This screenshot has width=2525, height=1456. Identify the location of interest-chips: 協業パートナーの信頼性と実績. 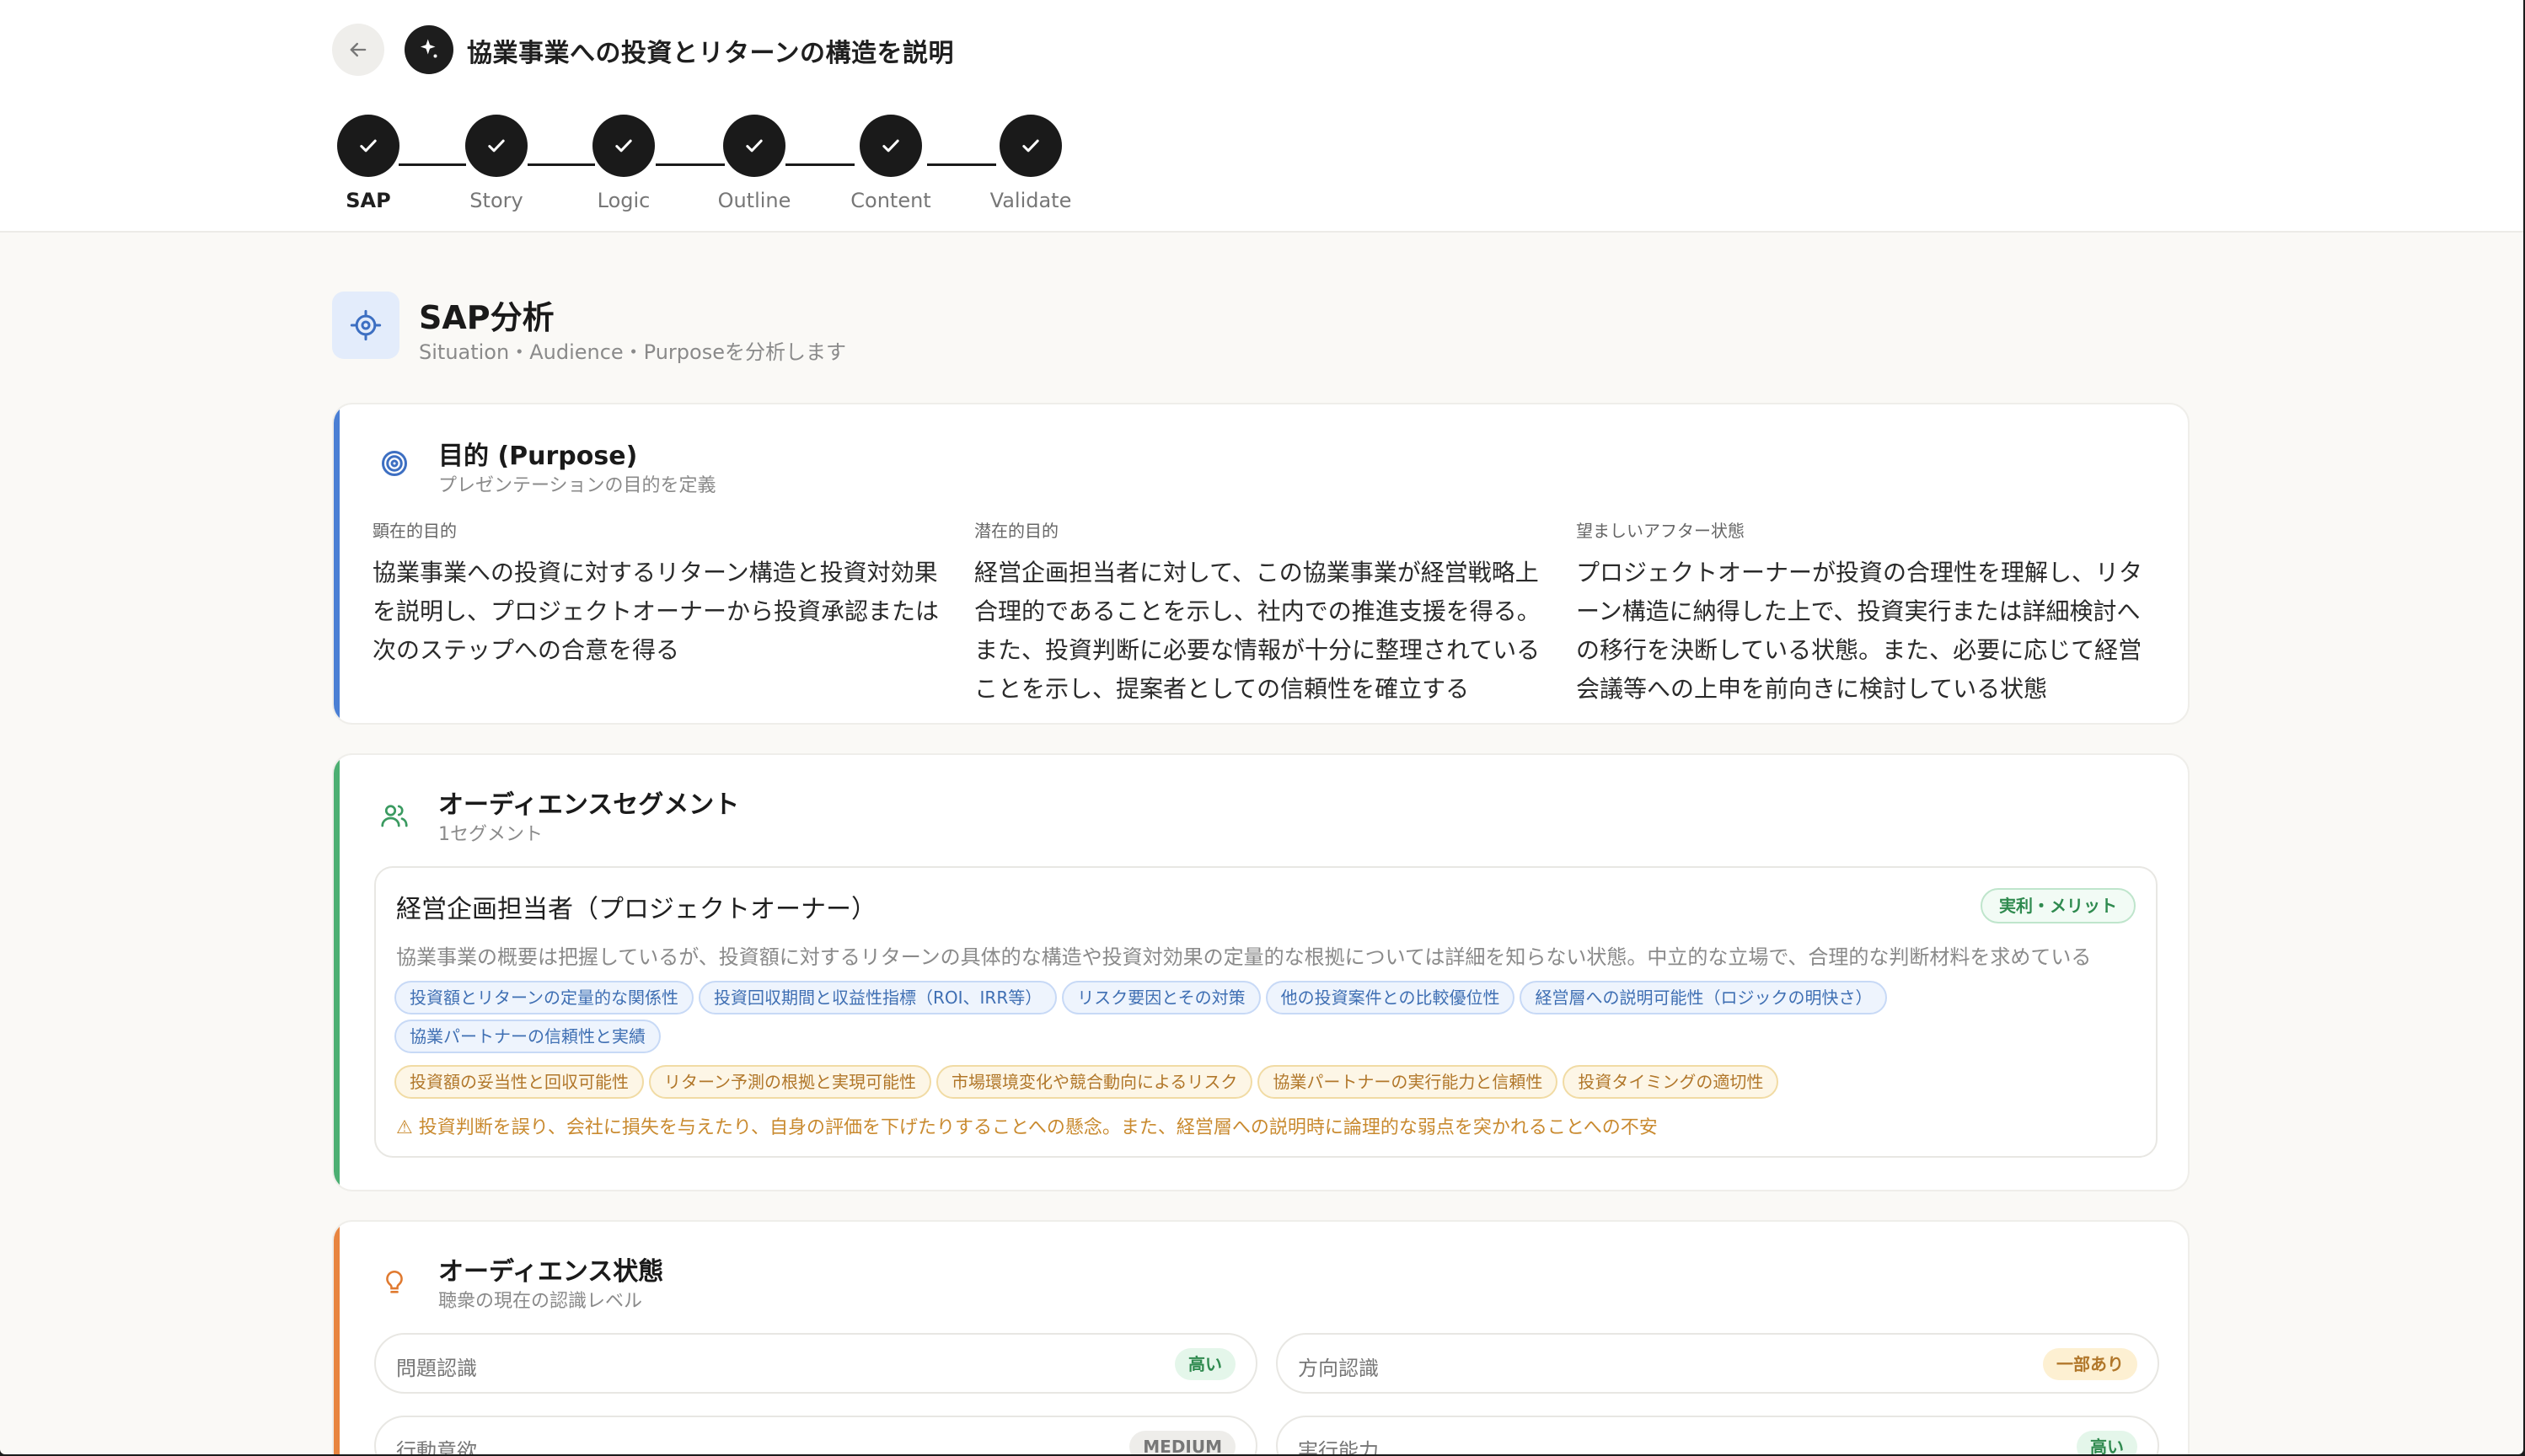
(527, 1036).